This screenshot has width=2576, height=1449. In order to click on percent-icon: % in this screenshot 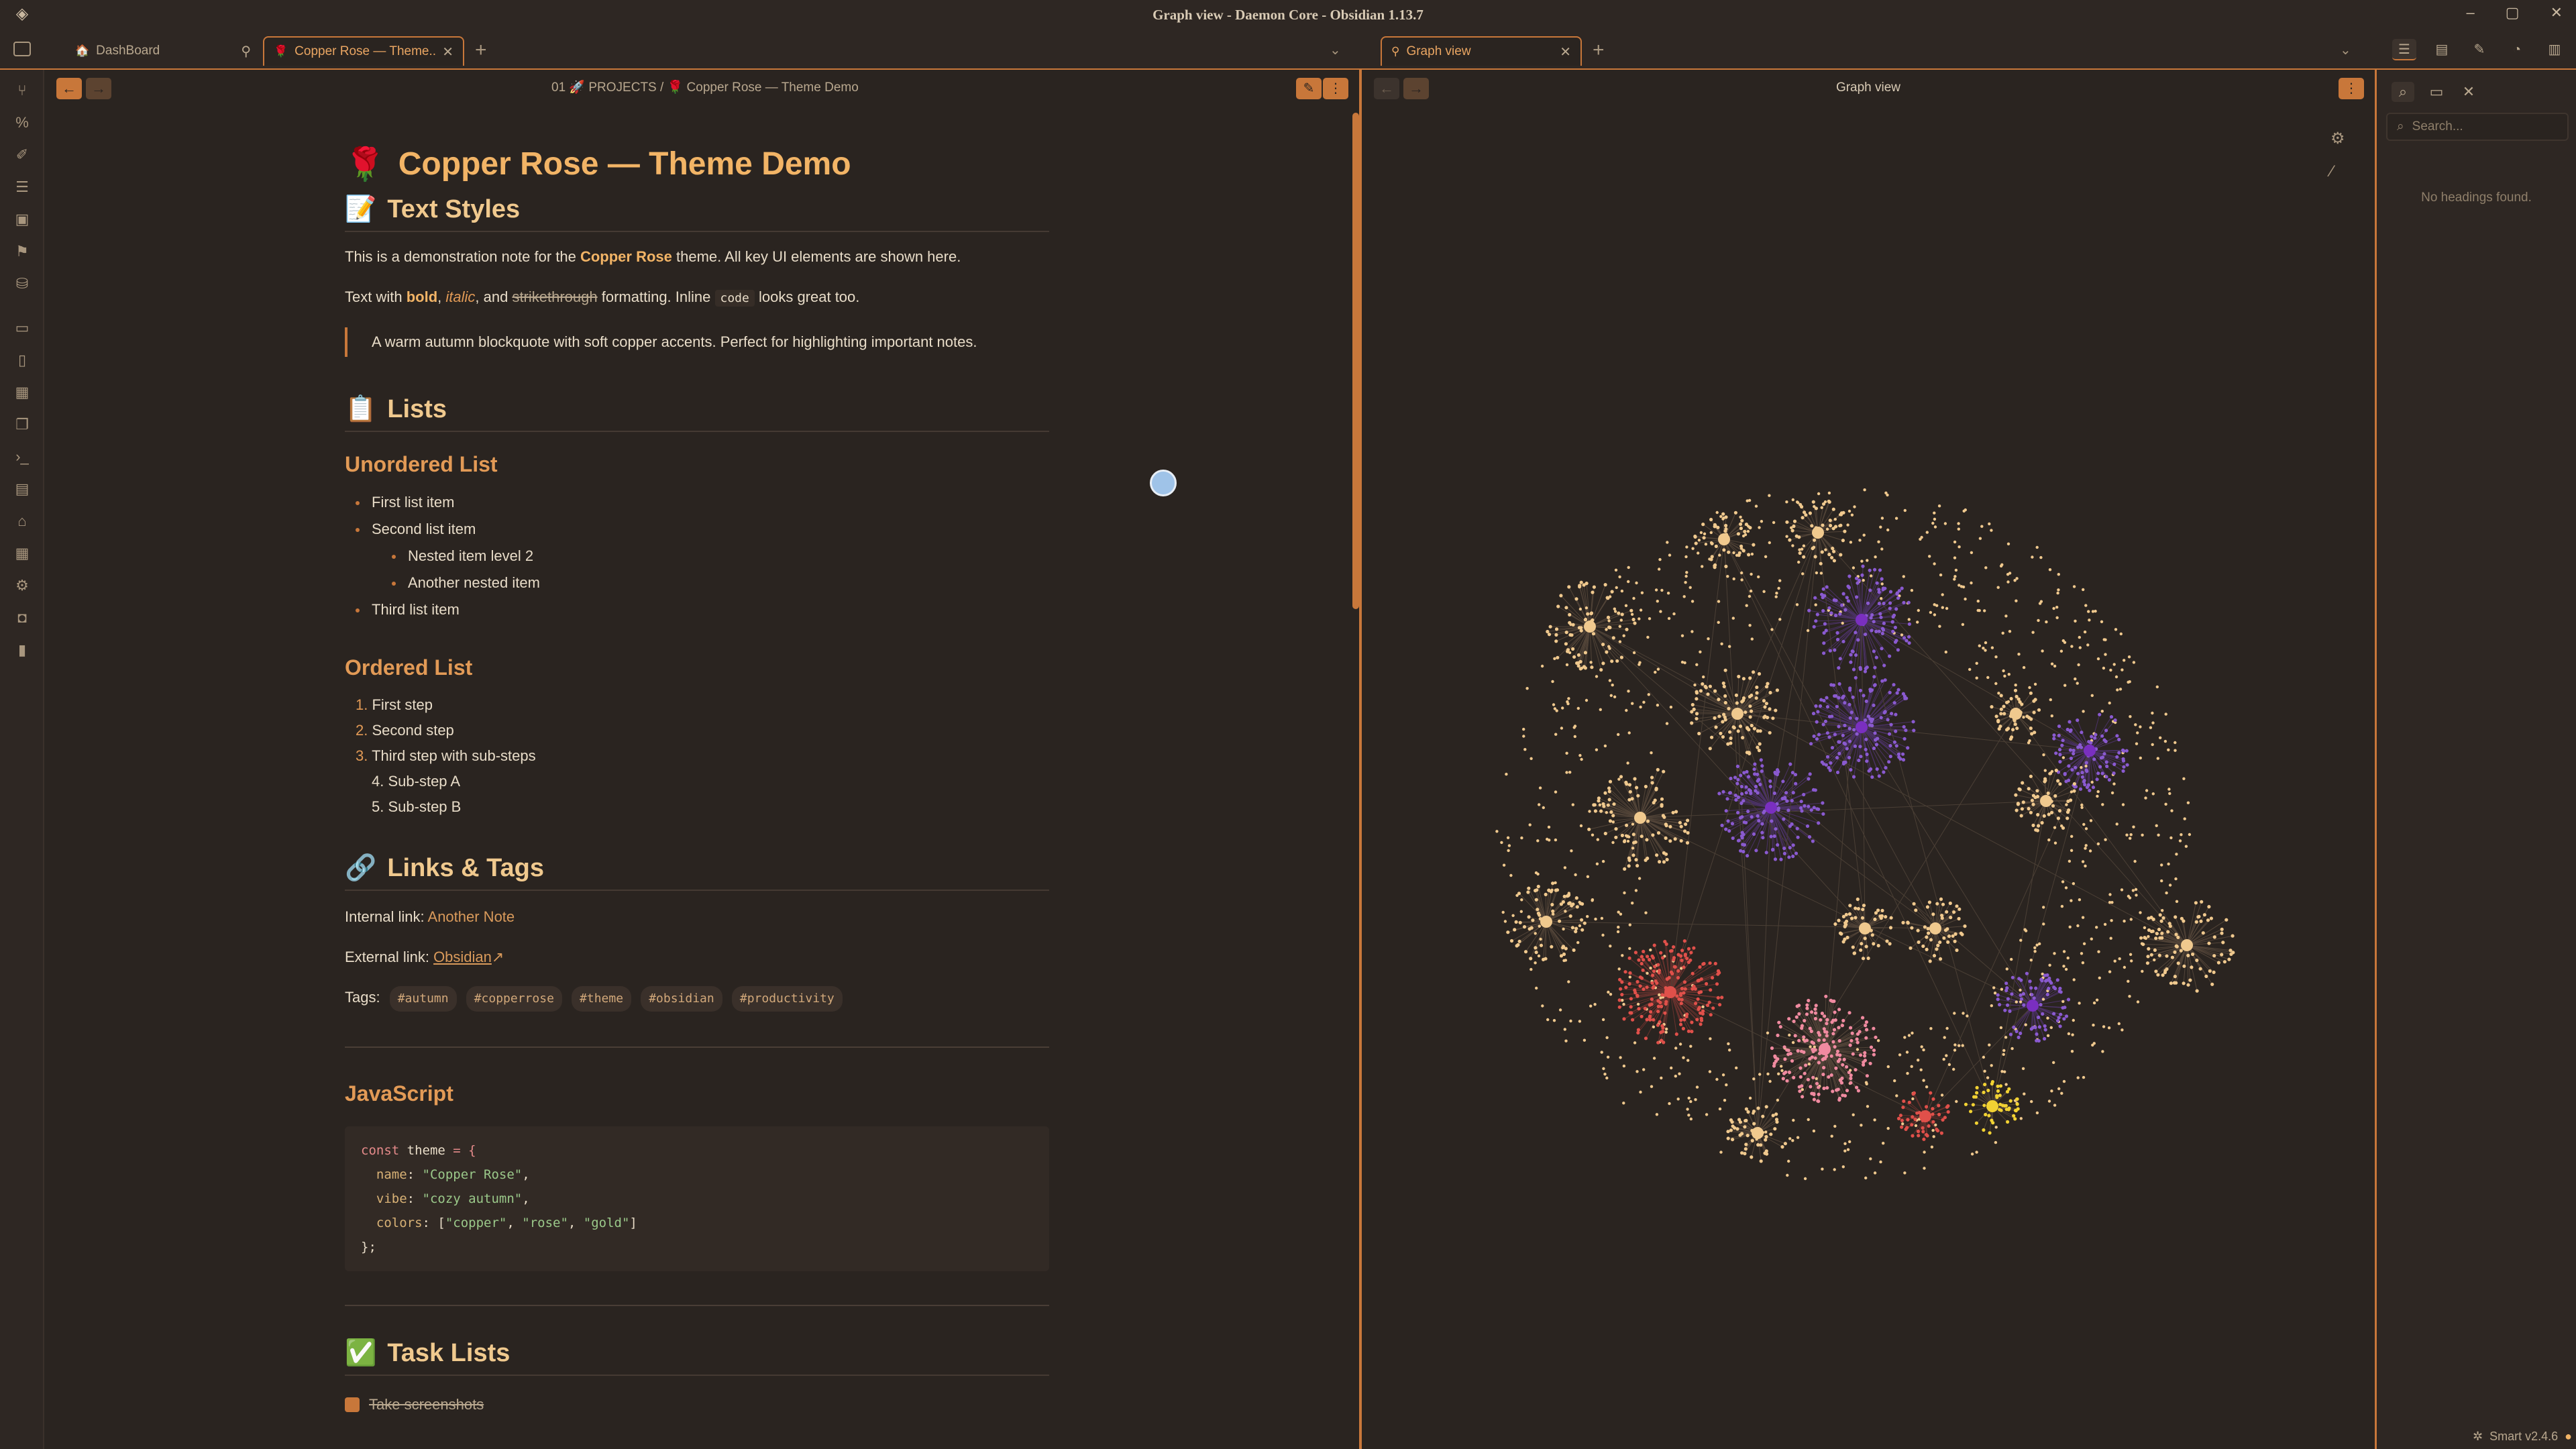, I will do `click(22, 123)`.